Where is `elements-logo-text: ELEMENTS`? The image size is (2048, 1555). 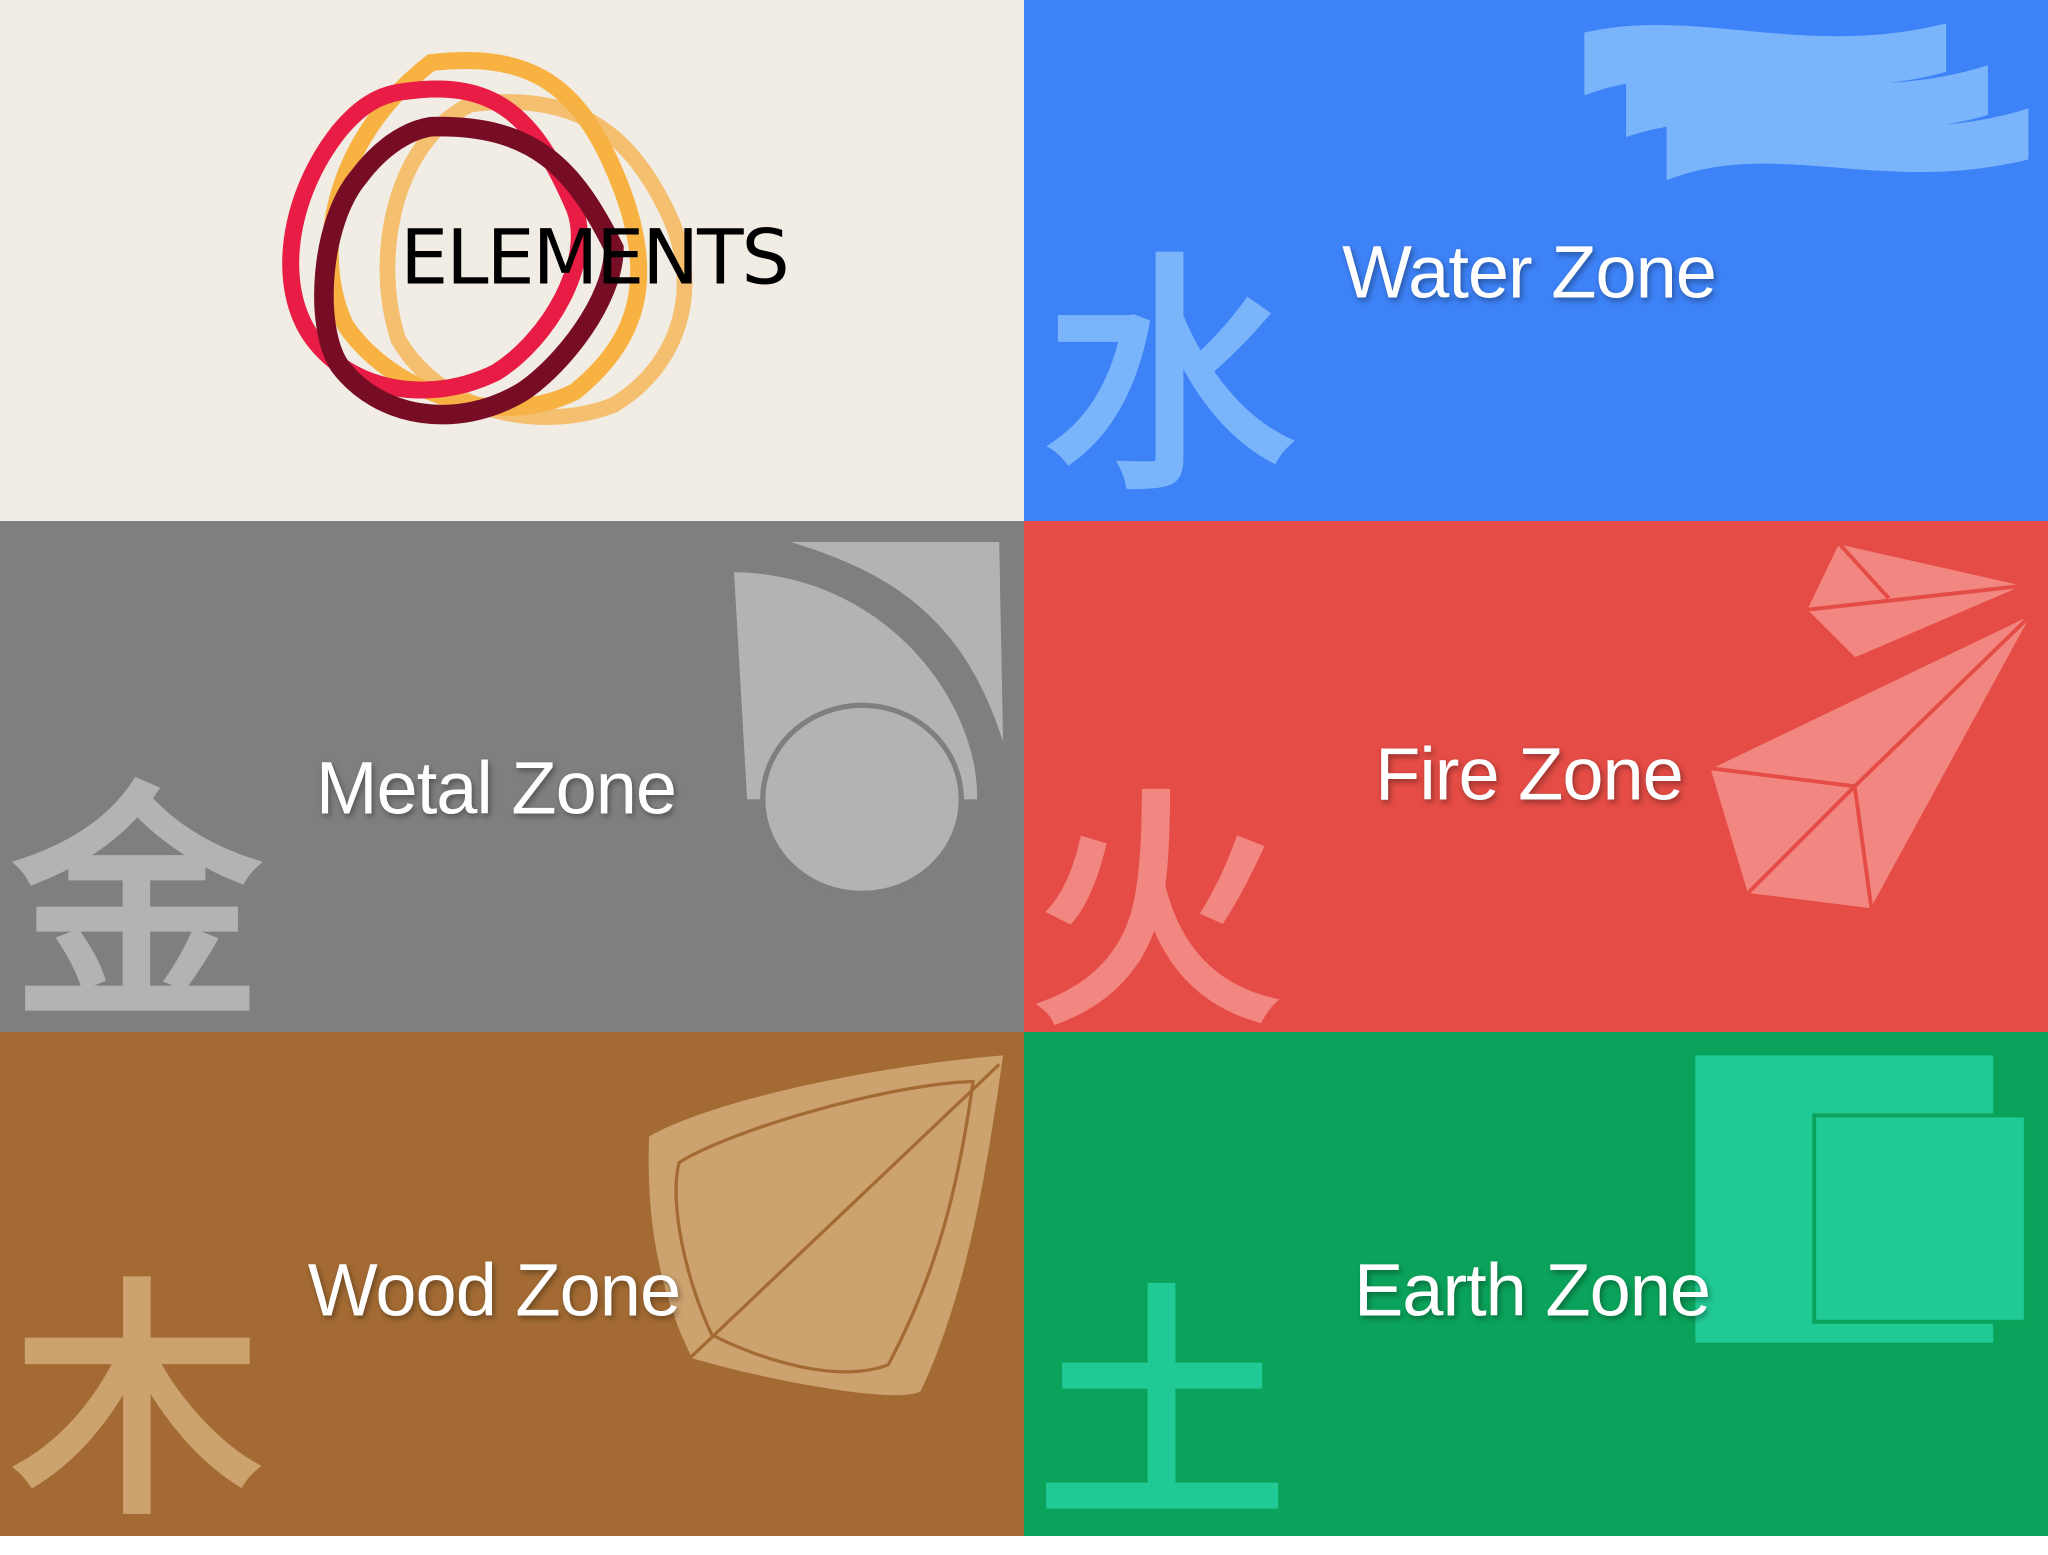 elements-logo-text: ELEMENTS is located at coordinates (594, 257).